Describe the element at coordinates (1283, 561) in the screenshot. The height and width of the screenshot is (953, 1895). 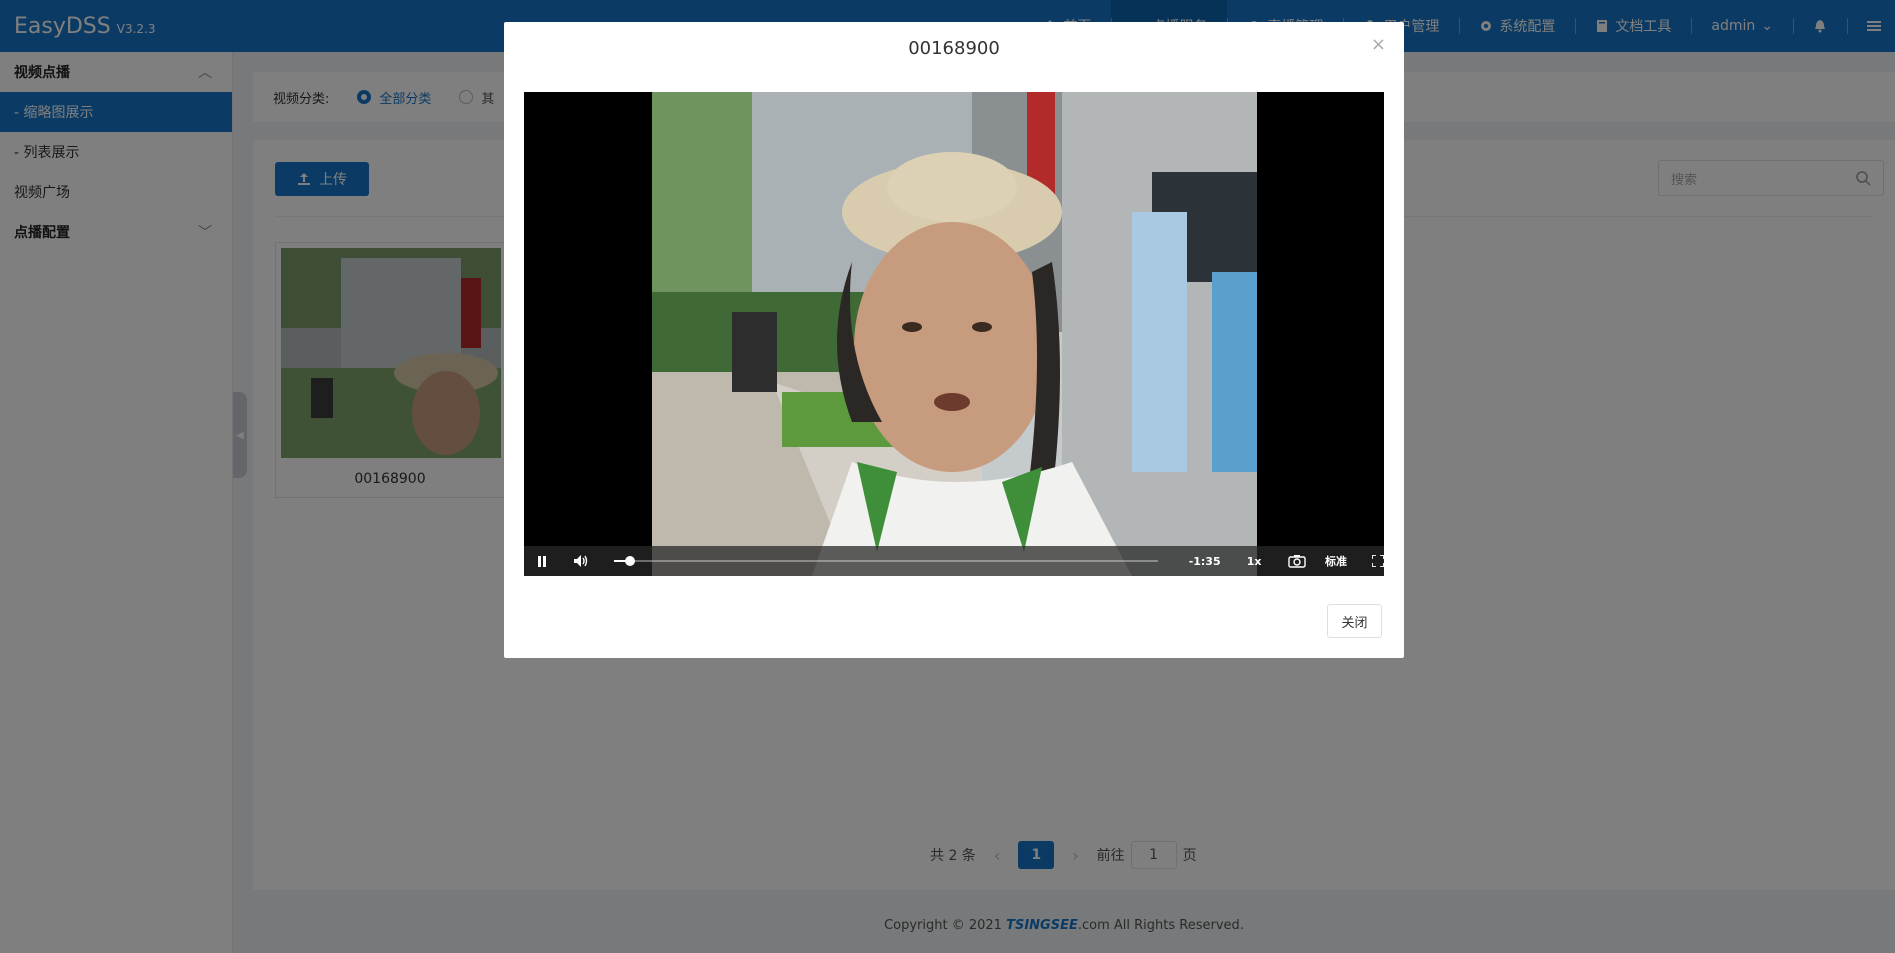
I see `snapshot-button` at that location.